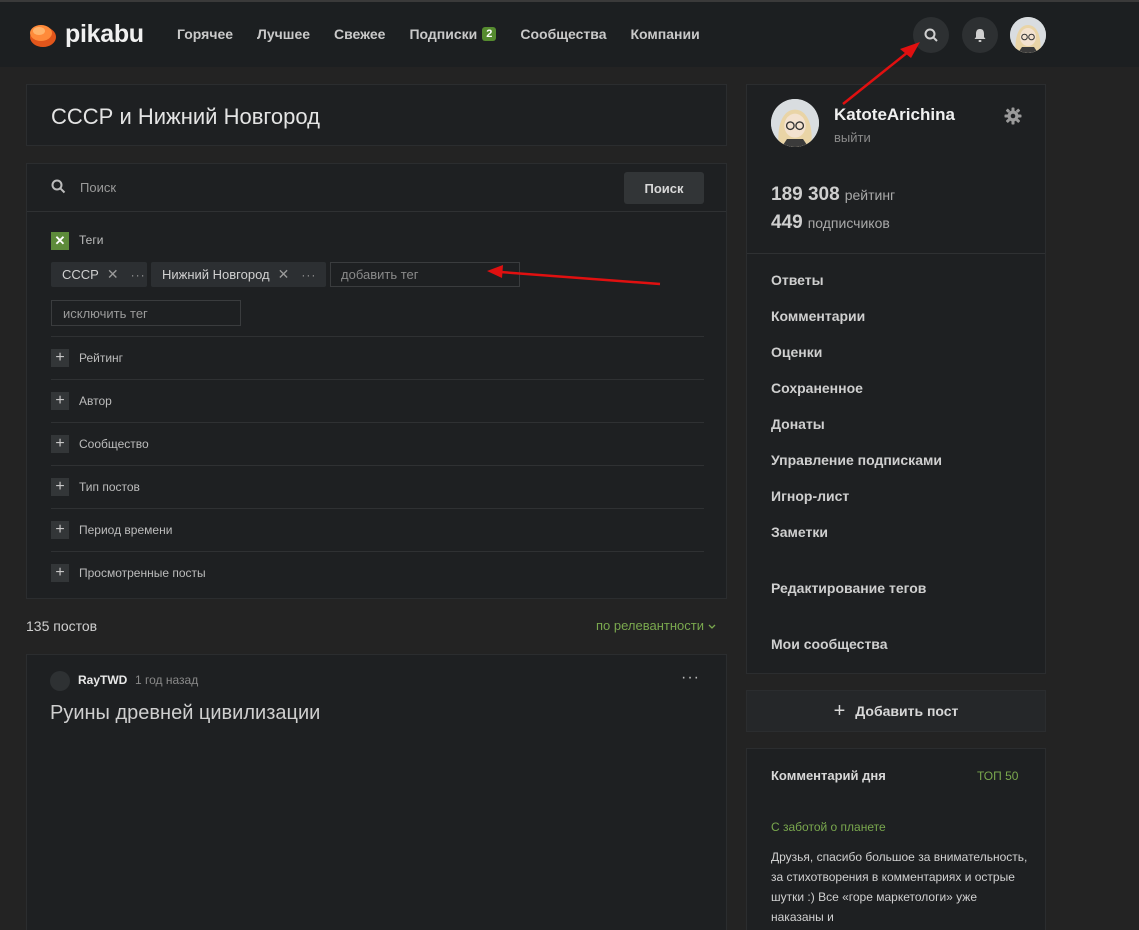  I want to click on logo-text: pikabu, so click(104, 34).